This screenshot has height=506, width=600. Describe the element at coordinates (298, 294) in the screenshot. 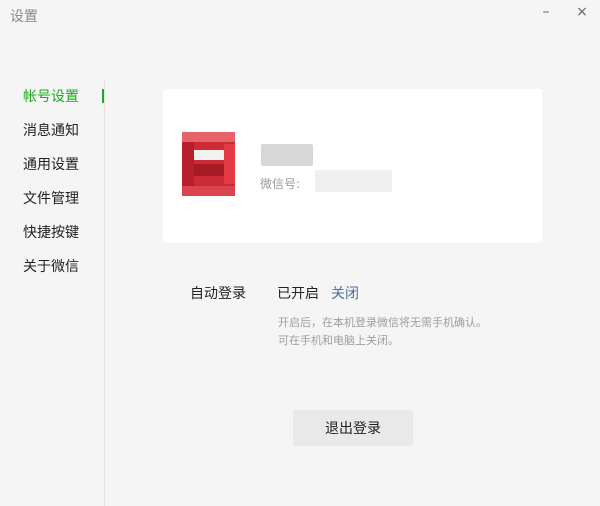

I see `auto-login-status: 已开启` at that location.